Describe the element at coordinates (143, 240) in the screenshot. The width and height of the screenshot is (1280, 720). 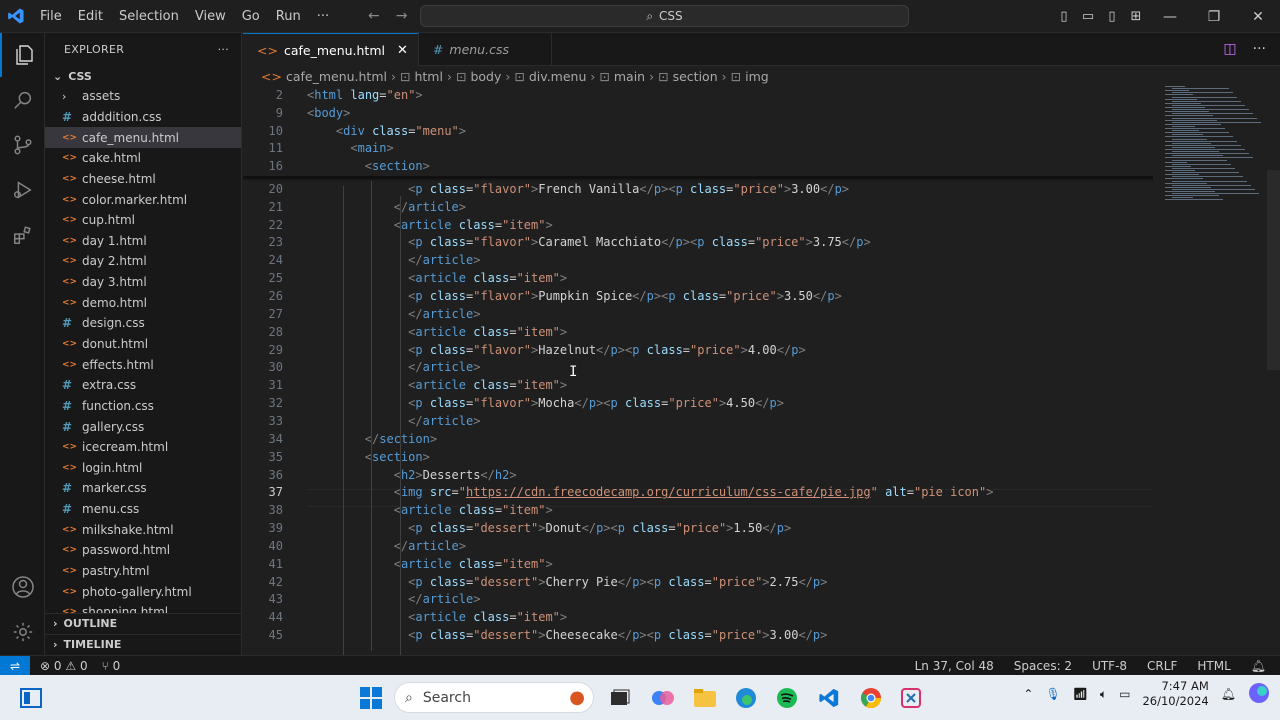
I see `file-tree-item: <> day 1.html` at that location.